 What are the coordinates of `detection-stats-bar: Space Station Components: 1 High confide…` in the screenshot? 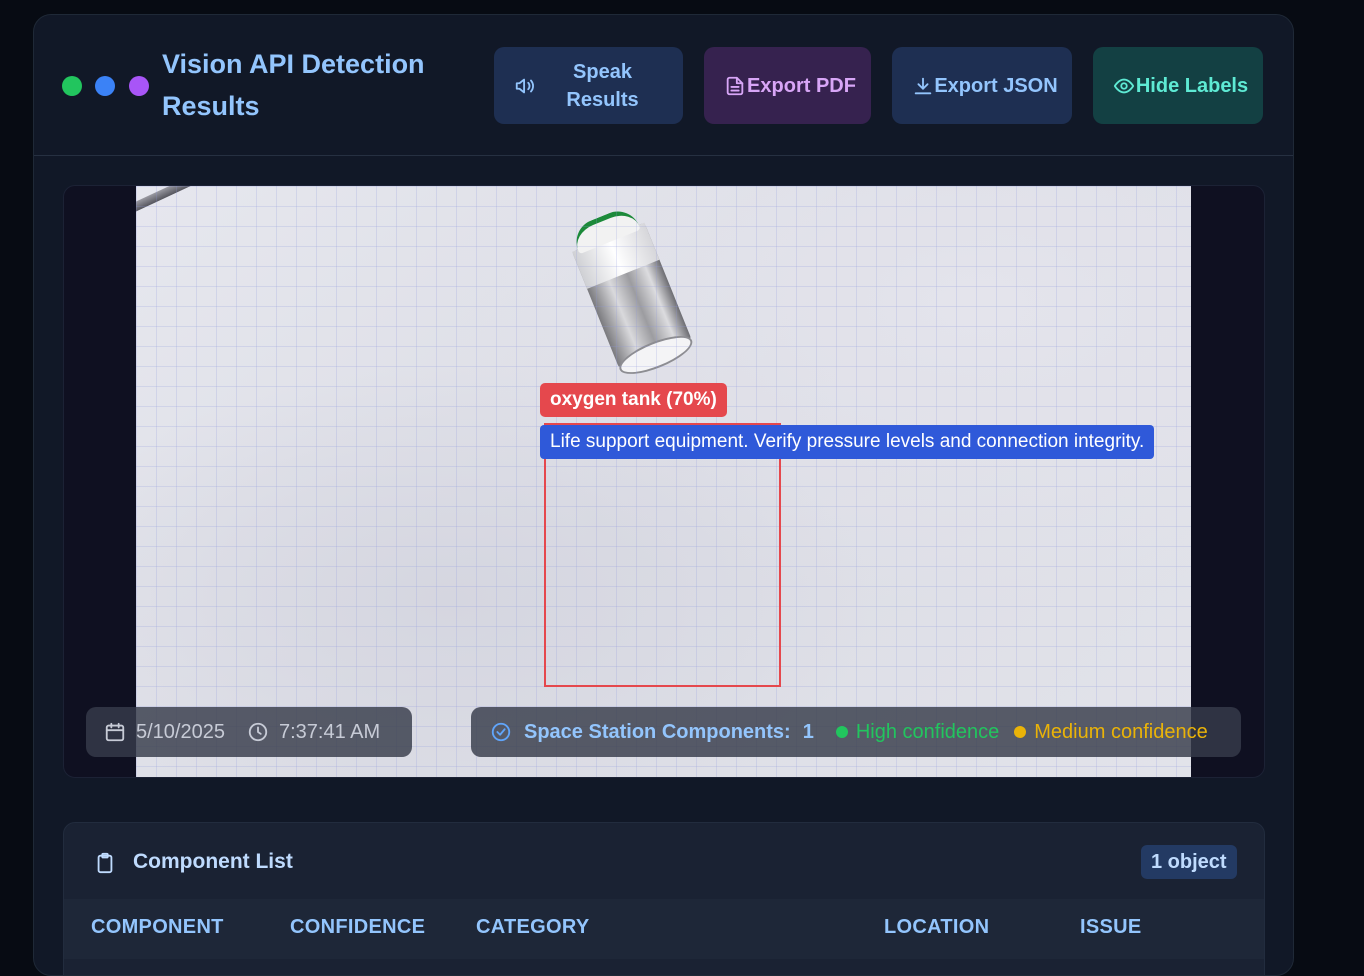 It's located at (856, 732).